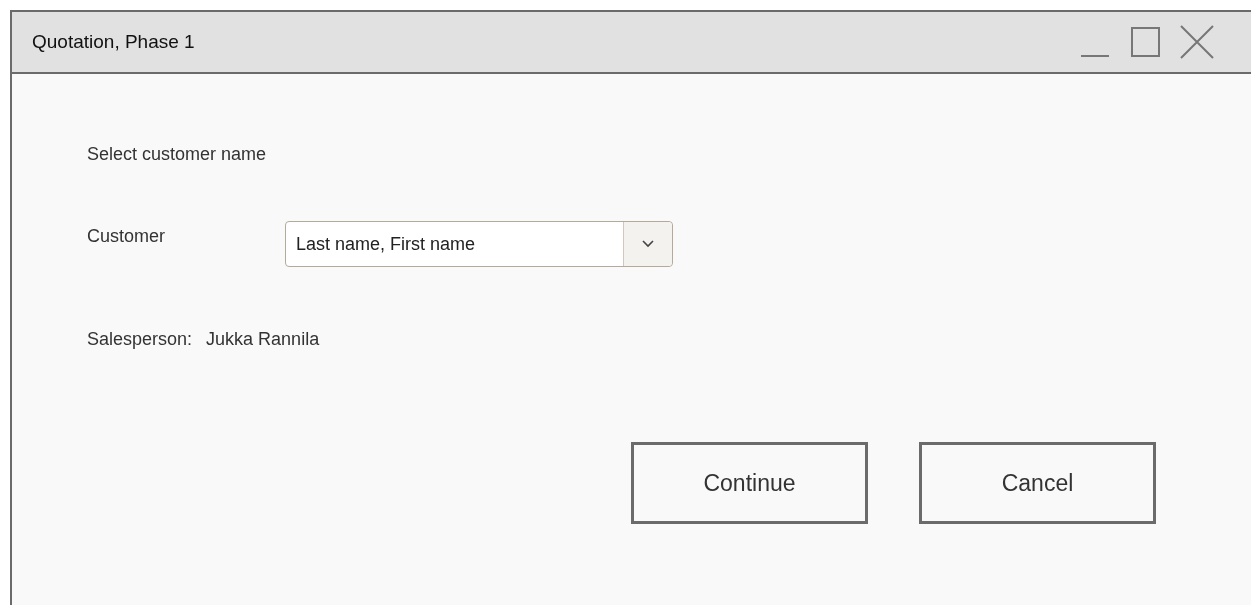  I want to click on close-icon, so click(1197, 42).